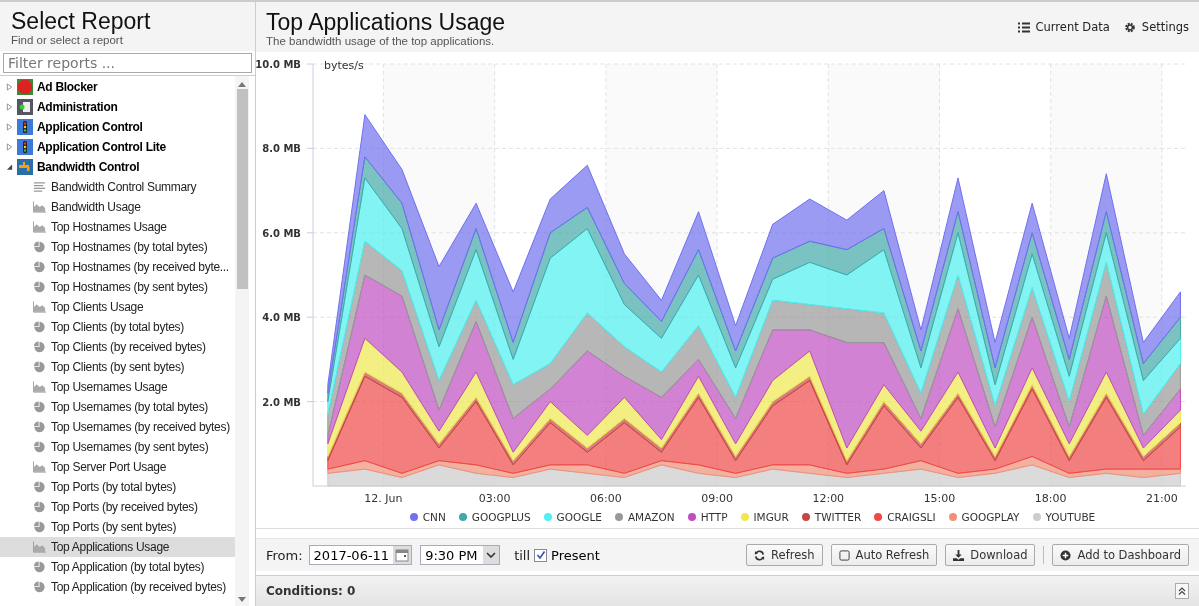  Describe the element at coordinates (101, 147) in the screenshot. I see `category-label: Application Control Lite` at that location.